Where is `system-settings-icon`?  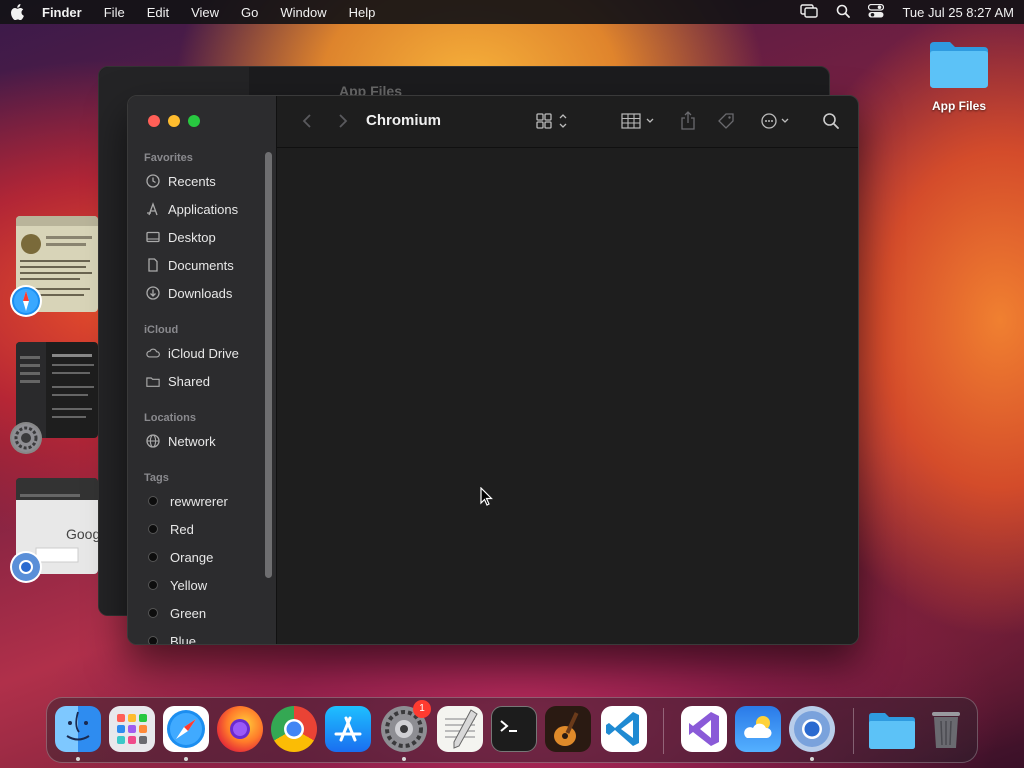 system-settings-icon is located at coordinates (26, 438).